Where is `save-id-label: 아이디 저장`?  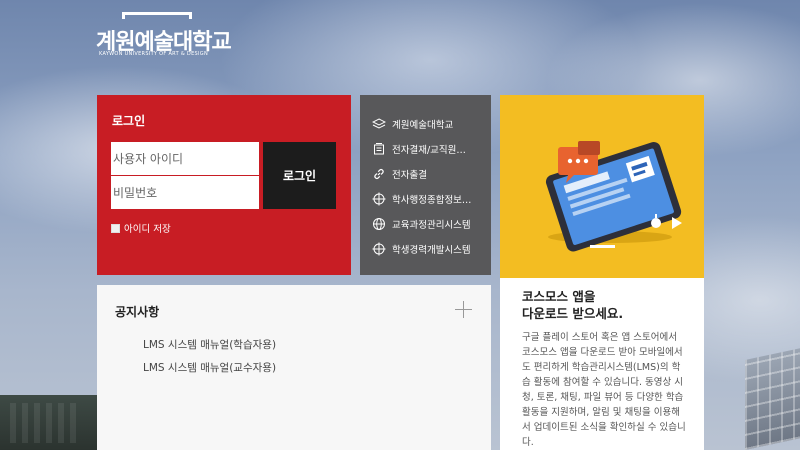
save-id-label: 아이디 저장 is located at coordinates (147, 229).